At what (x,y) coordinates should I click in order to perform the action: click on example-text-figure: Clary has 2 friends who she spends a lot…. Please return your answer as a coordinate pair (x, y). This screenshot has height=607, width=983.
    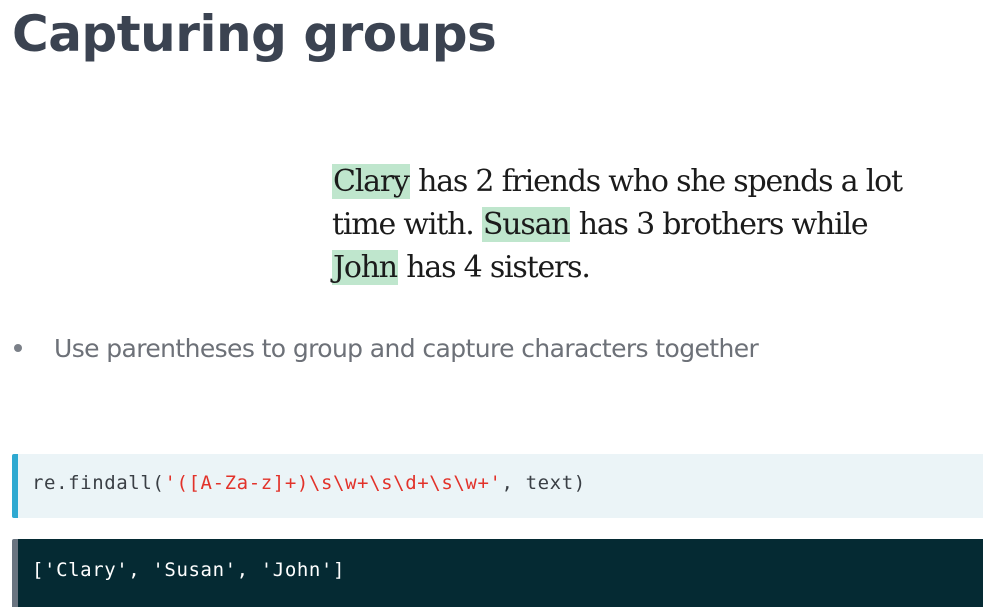
    Looking at the image, I should click on (657, 224).